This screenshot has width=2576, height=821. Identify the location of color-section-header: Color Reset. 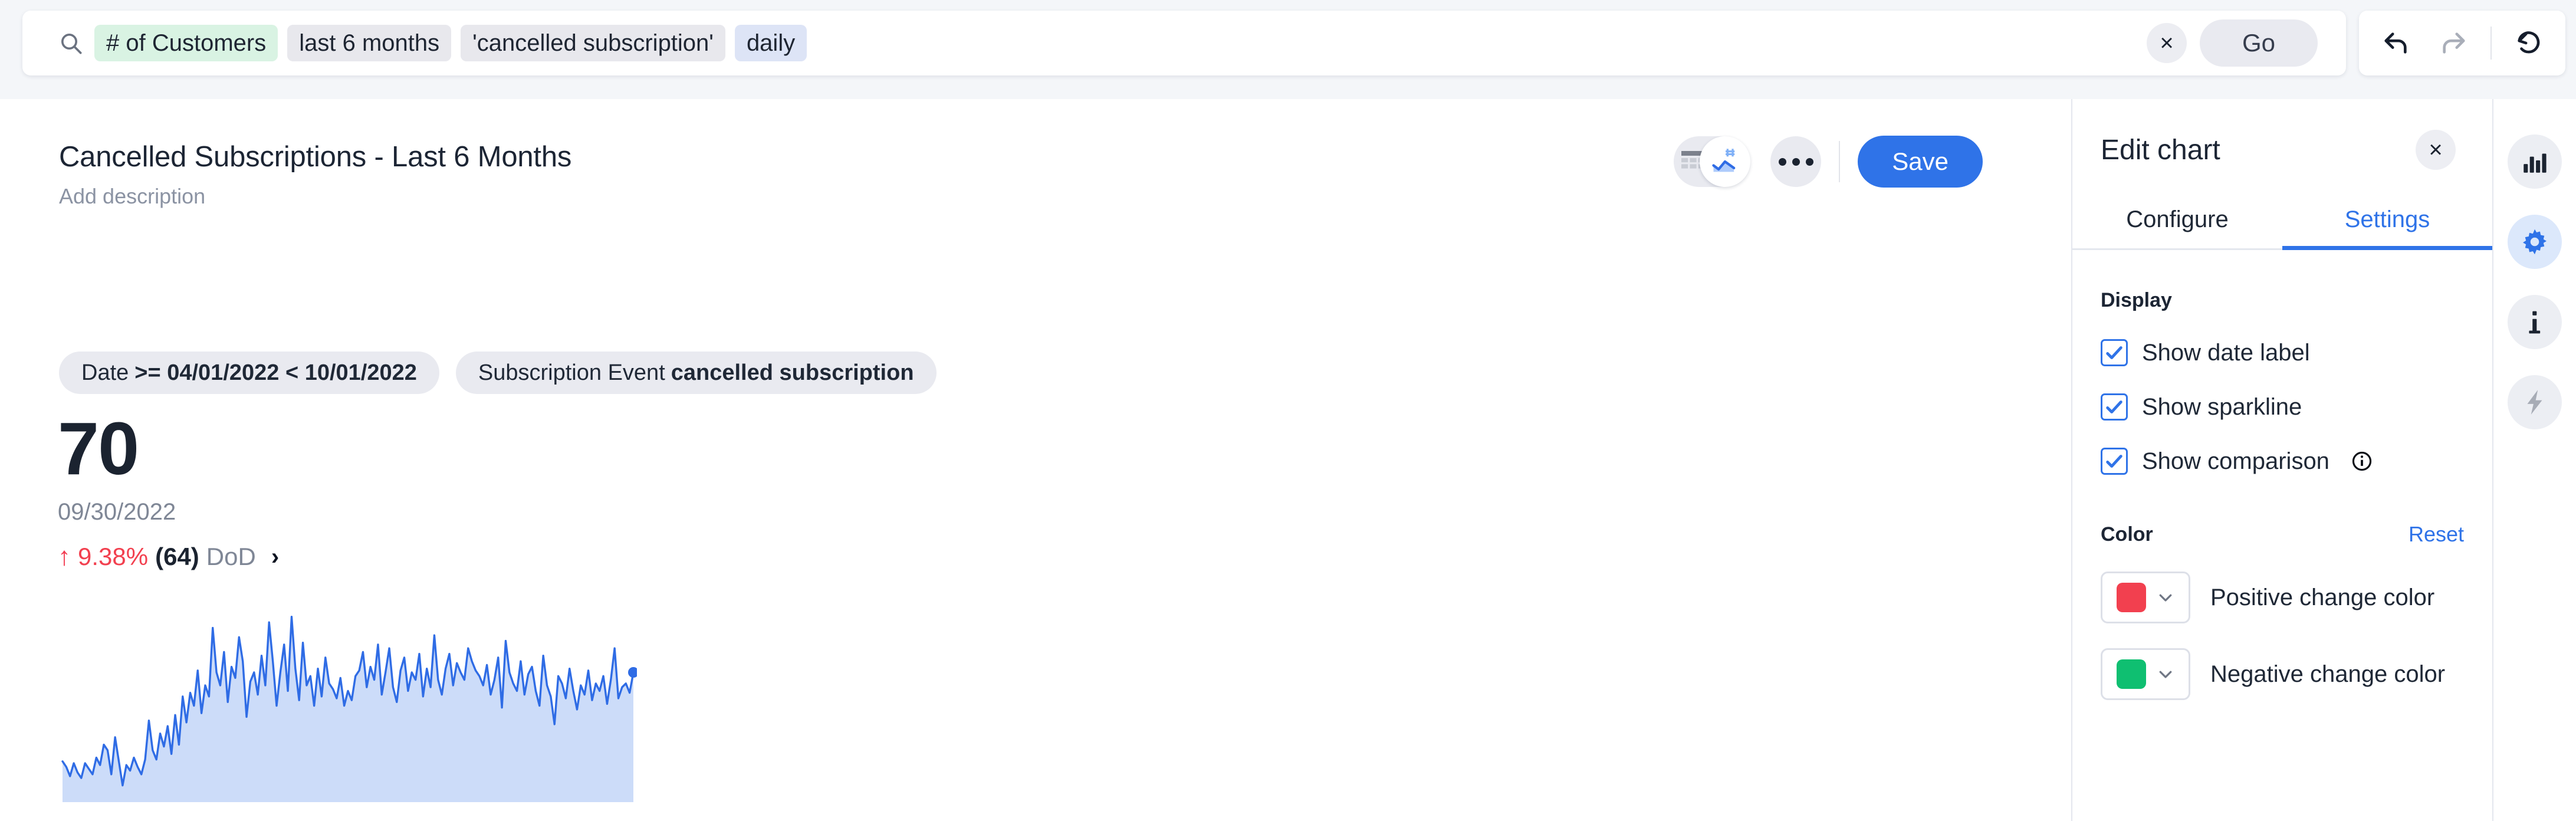
(2282, 534).